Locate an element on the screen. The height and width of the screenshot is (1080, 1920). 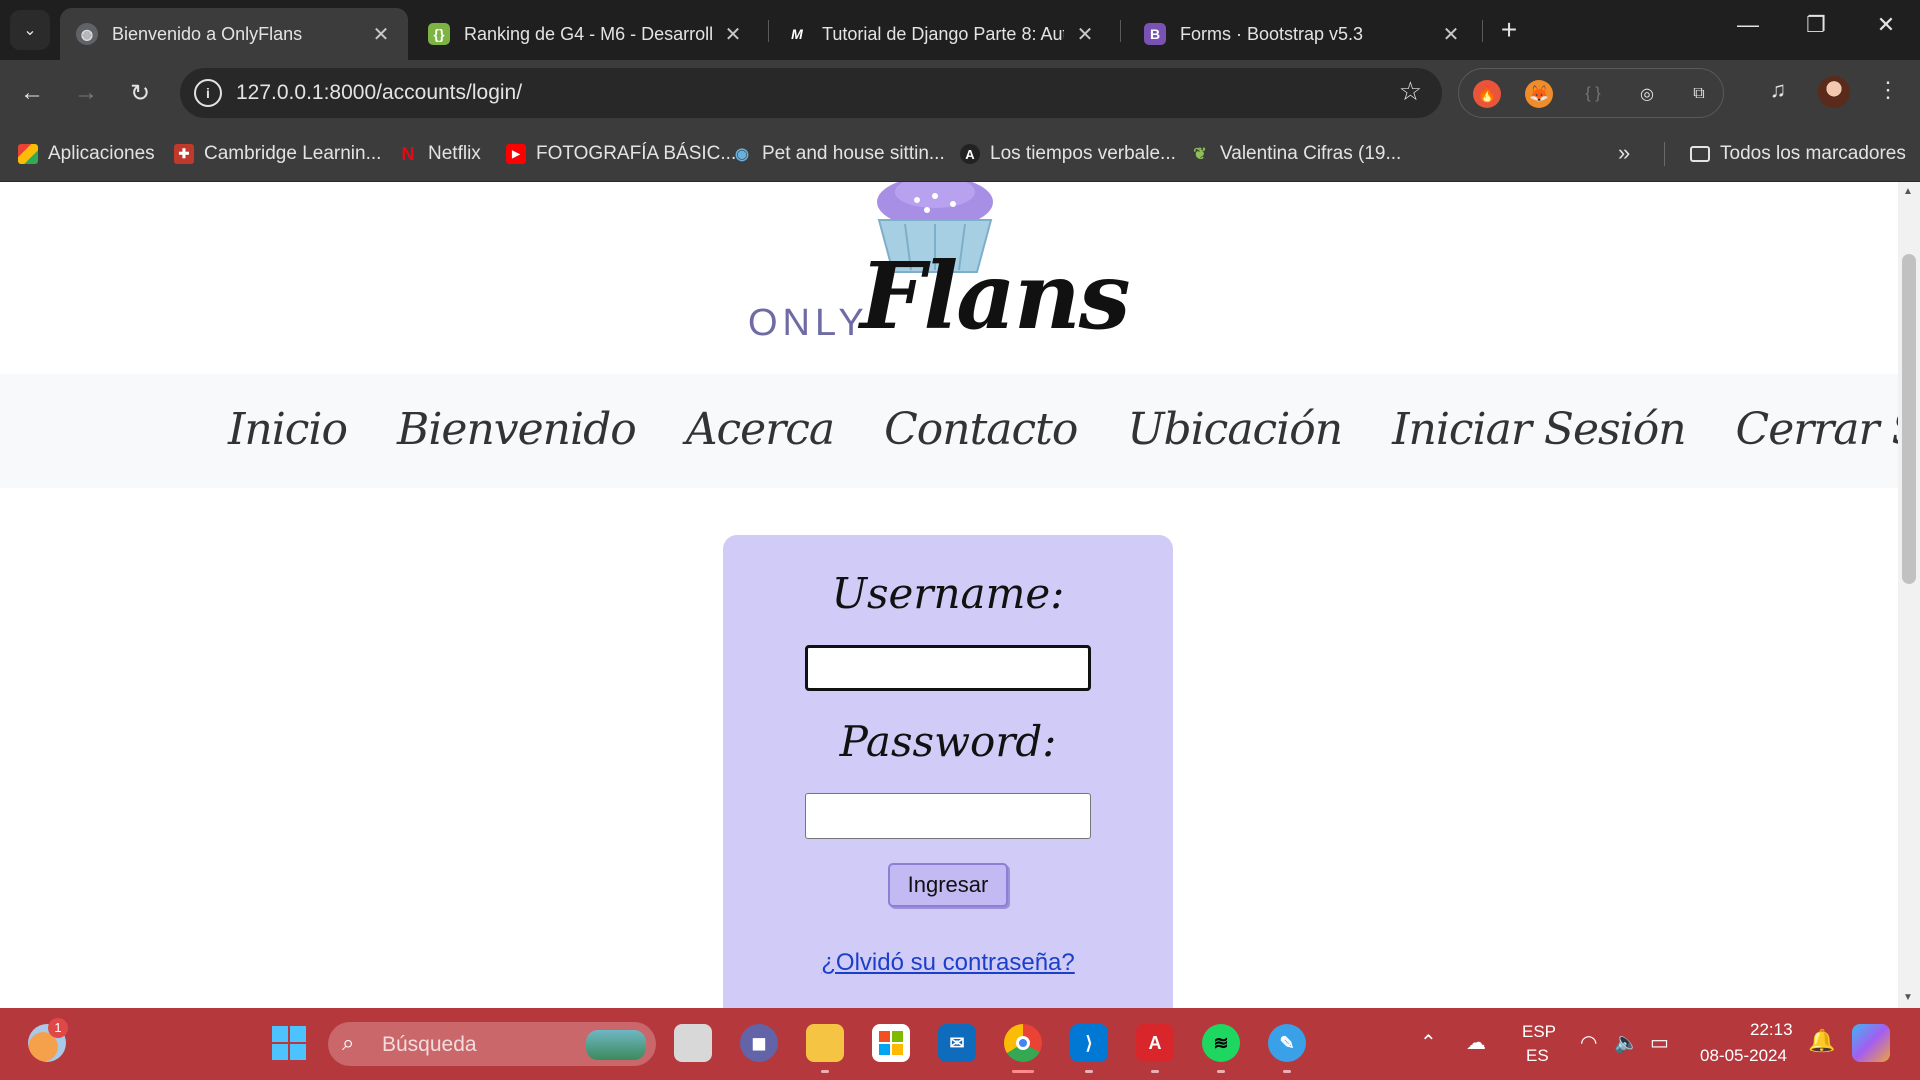
globe-icon: ◉ is located at coordinates (742, 154).